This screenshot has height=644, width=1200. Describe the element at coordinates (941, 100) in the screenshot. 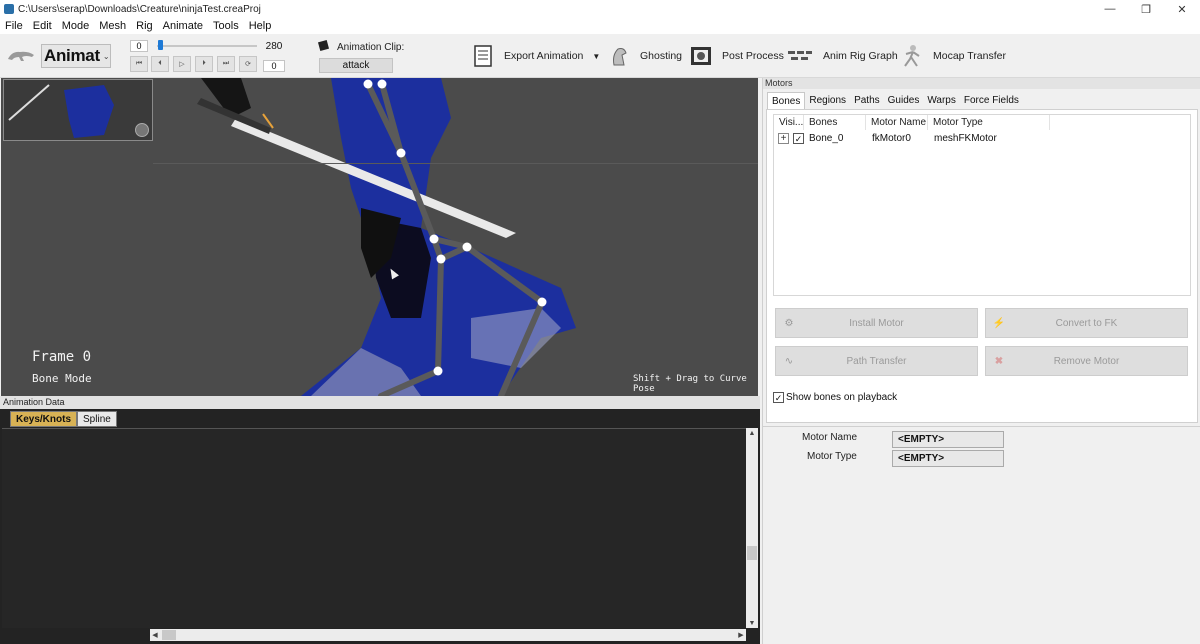

I see `tab-warps: Warps` at that location.